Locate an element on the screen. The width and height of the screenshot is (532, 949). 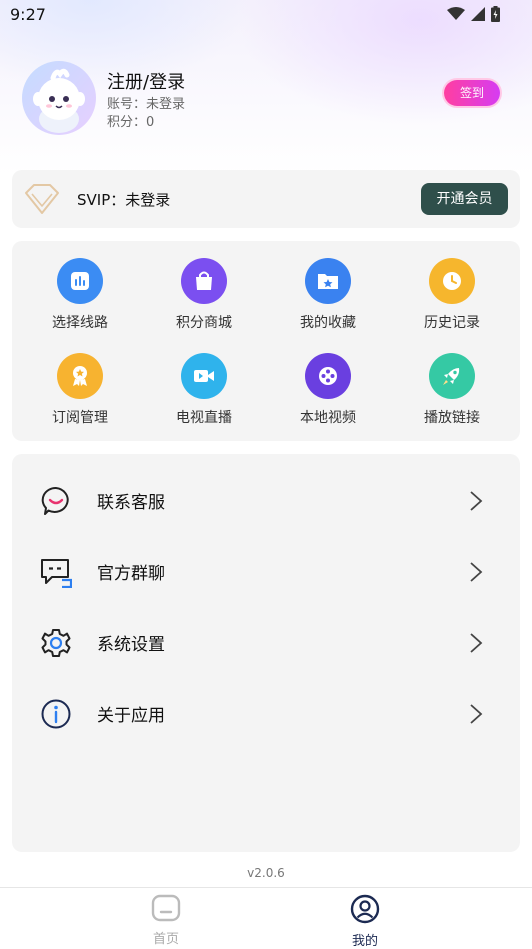
menu-item-official-group: 官方群聊 is located at coordinates (266, 571).